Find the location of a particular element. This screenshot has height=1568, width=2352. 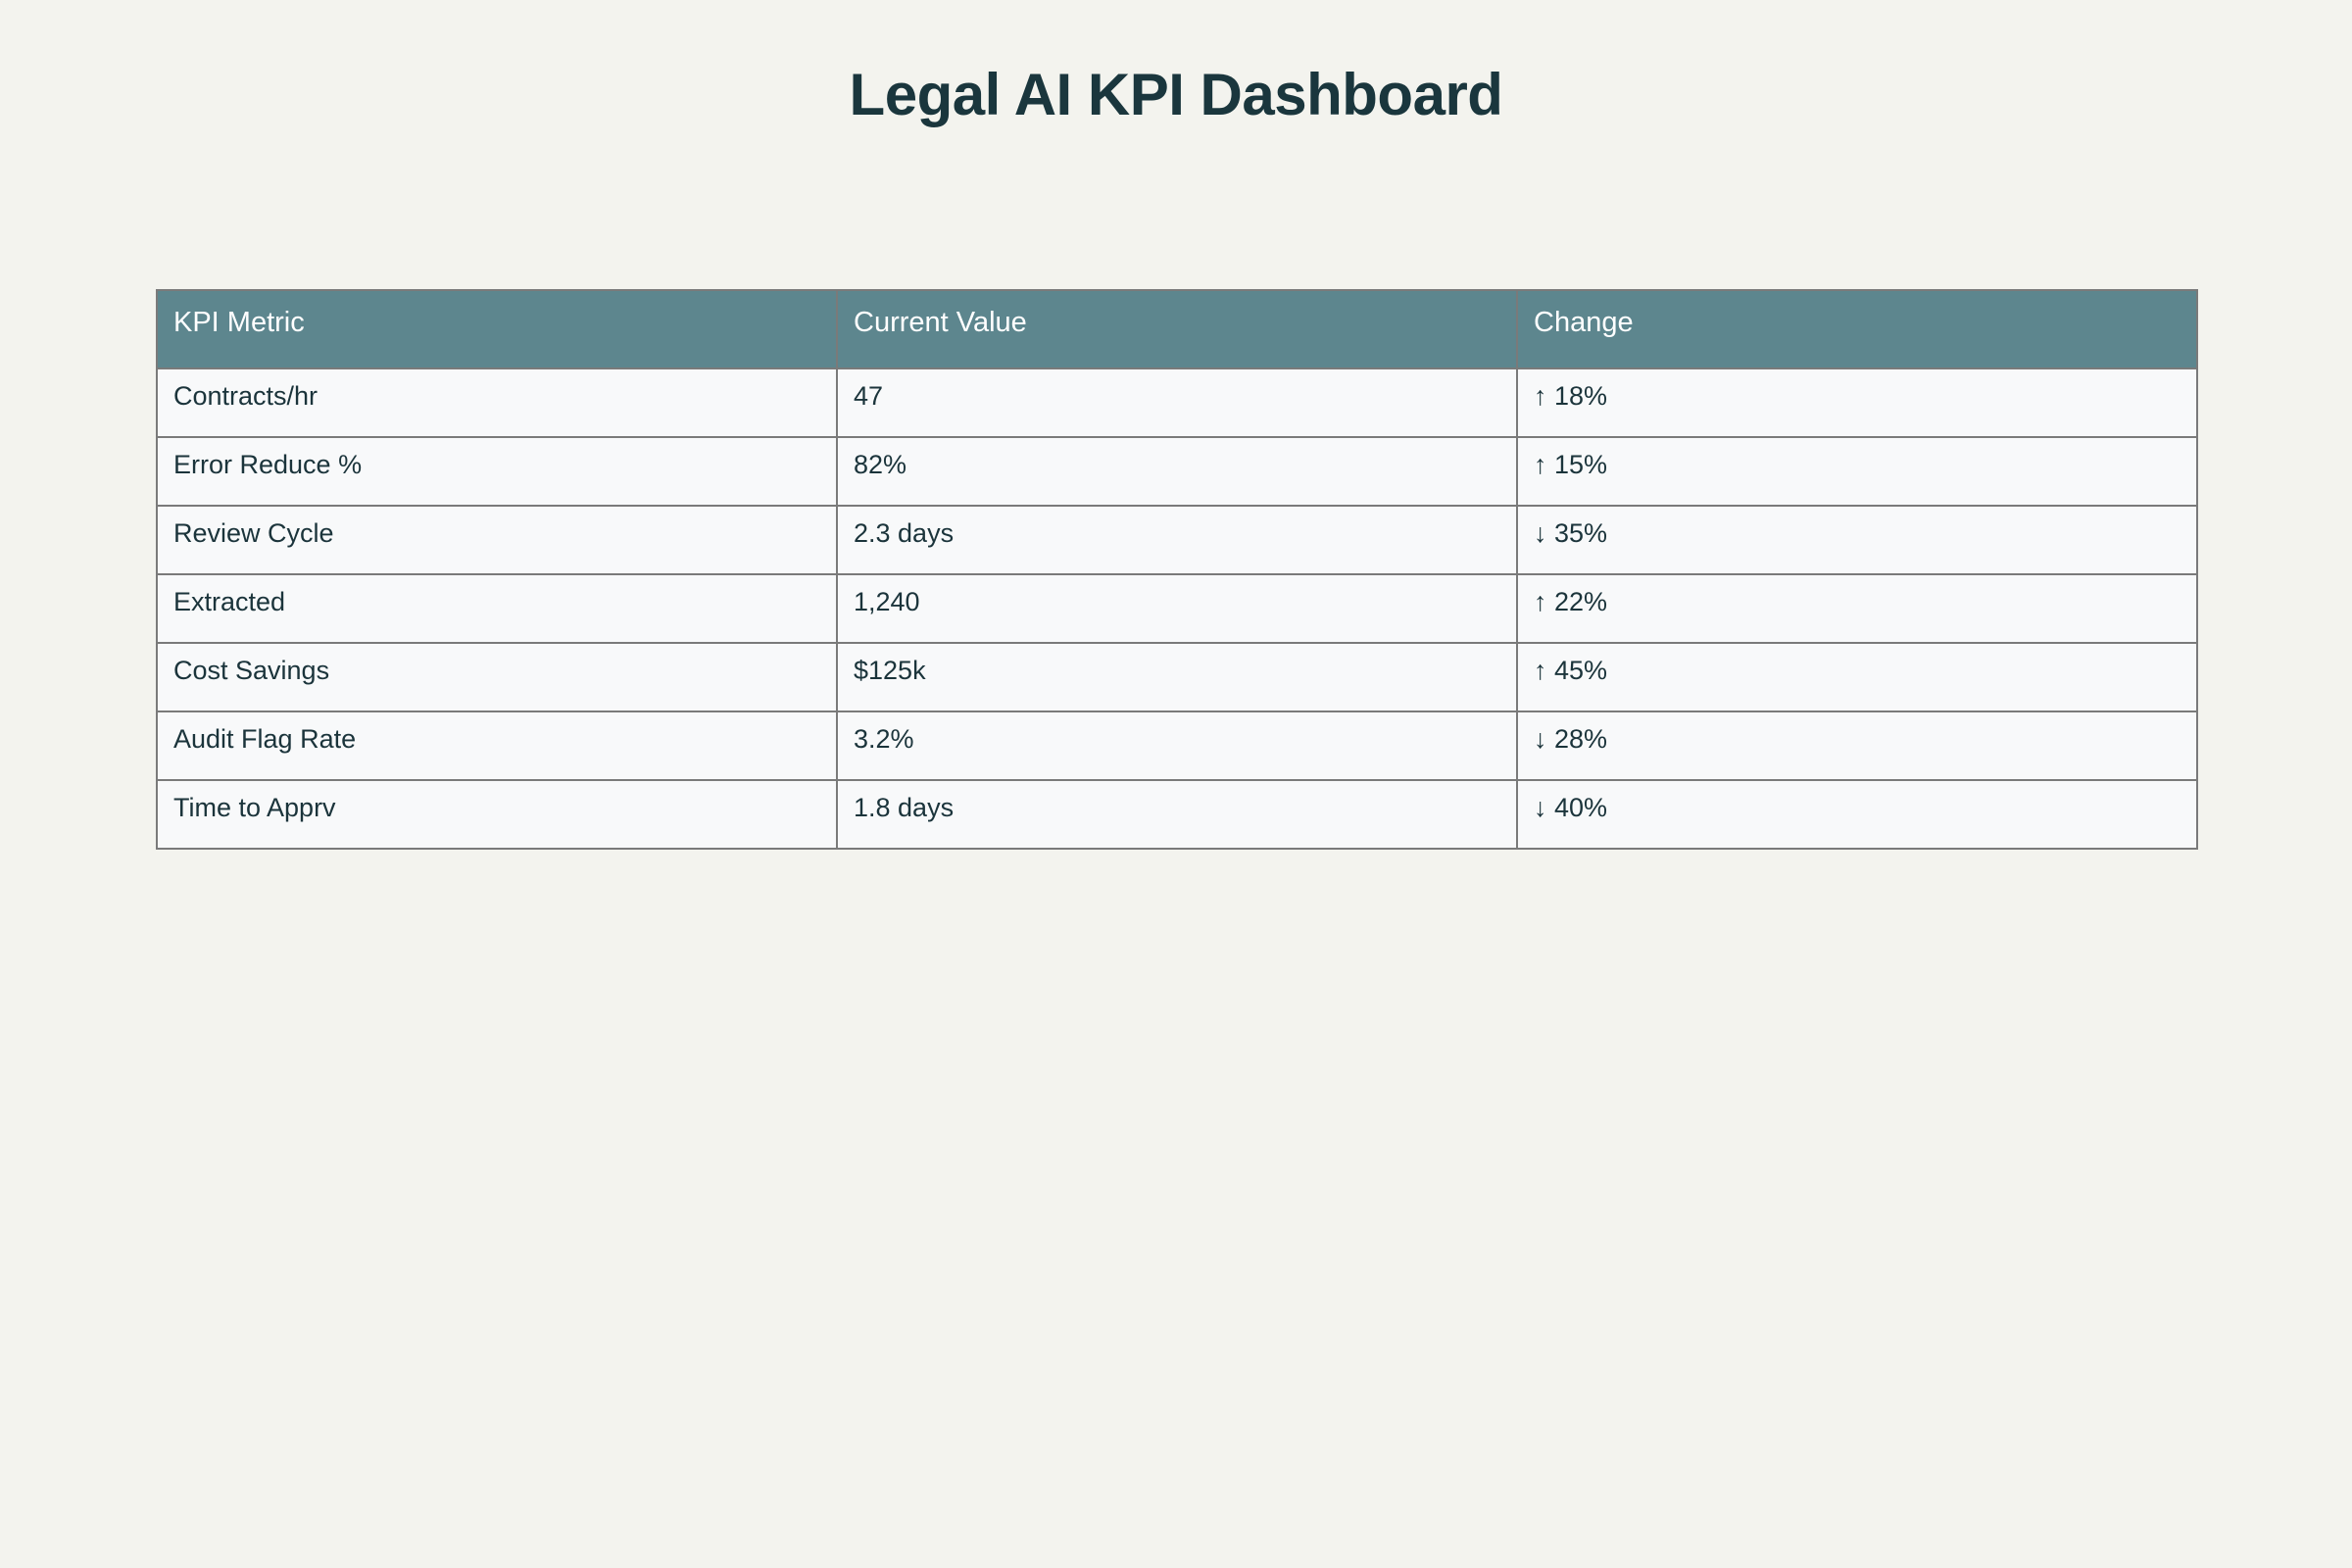

header-current-value: Current Value is located at coordinates (1177, 329).